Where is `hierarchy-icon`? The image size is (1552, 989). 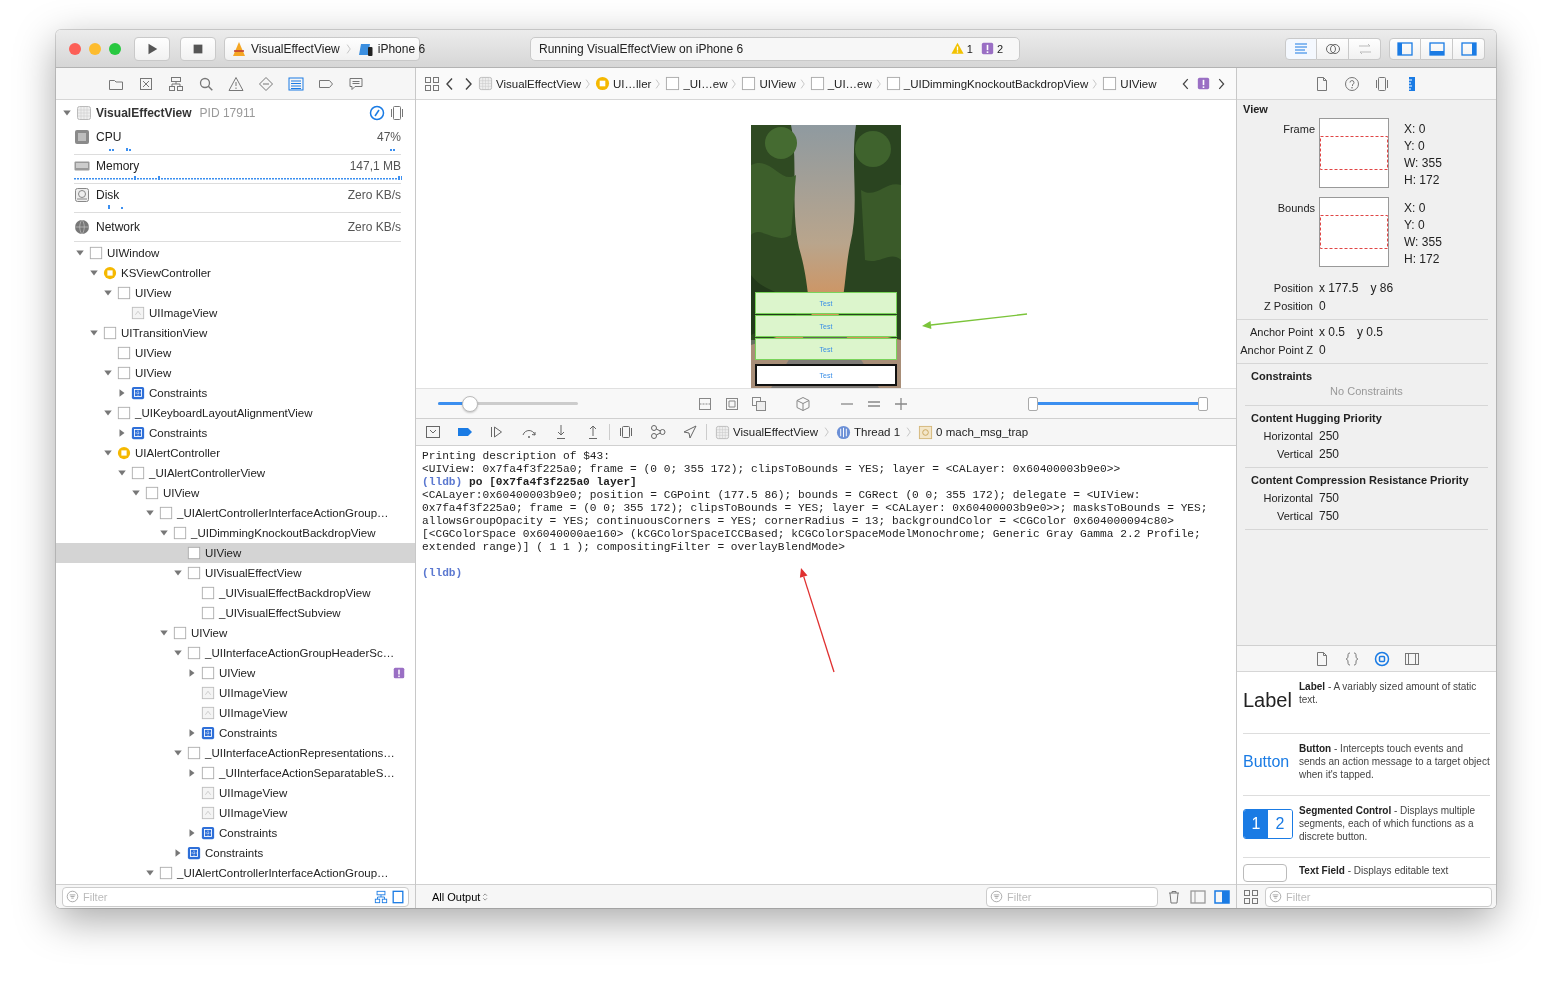 hierarchy-icon is located at coordinates (175, 83).